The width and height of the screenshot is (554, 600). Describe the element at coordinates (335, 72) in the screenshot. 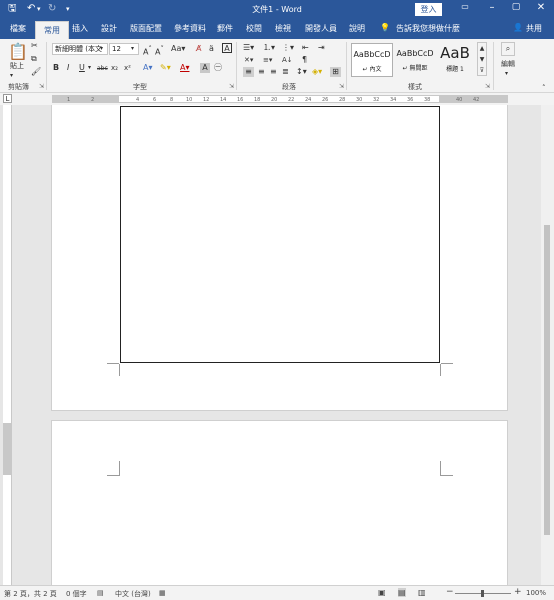

I see `borders-icon: ⊞` at that location.